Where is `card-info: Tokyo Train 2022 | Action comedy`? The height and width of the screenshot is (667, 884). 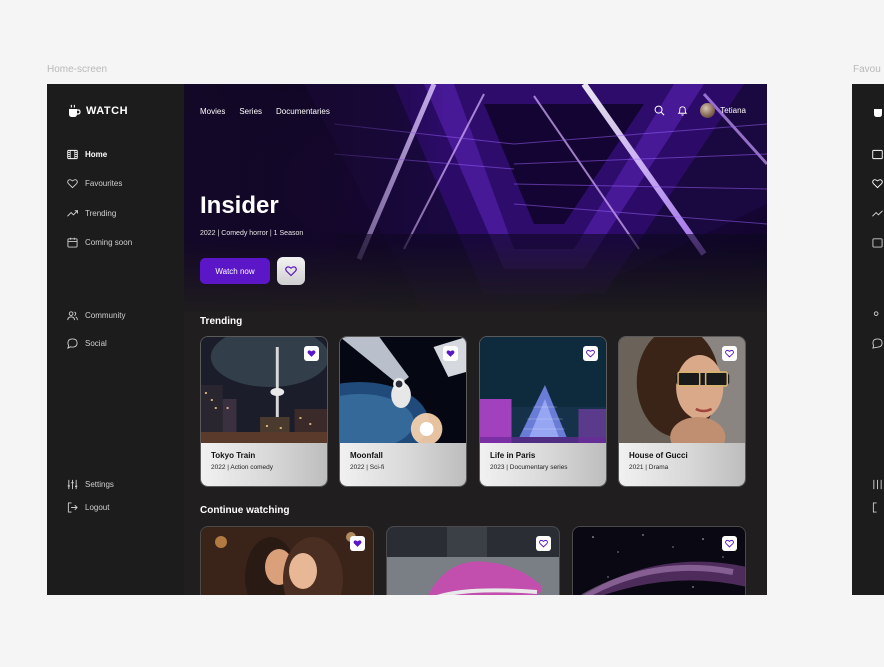 card-info: Tokyo Train 2022 | Action comedy is located at coordinates (264, 464).